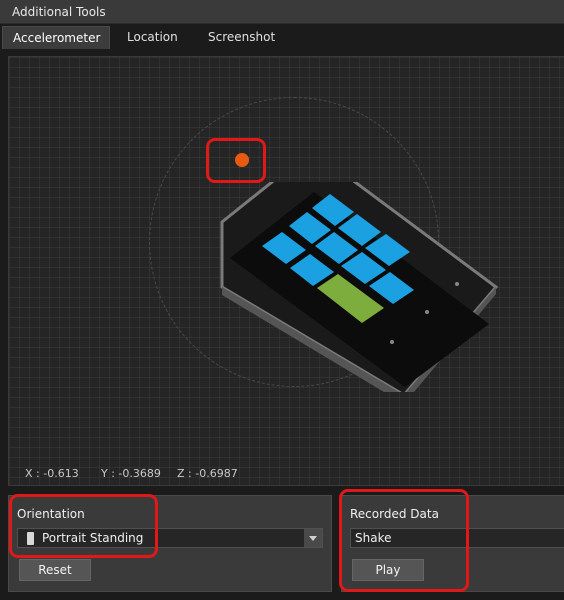  What do you see at coordinates (313, 538) in the screenshot?
I see `chevron-down-icon` at bounding box center [313, 538].